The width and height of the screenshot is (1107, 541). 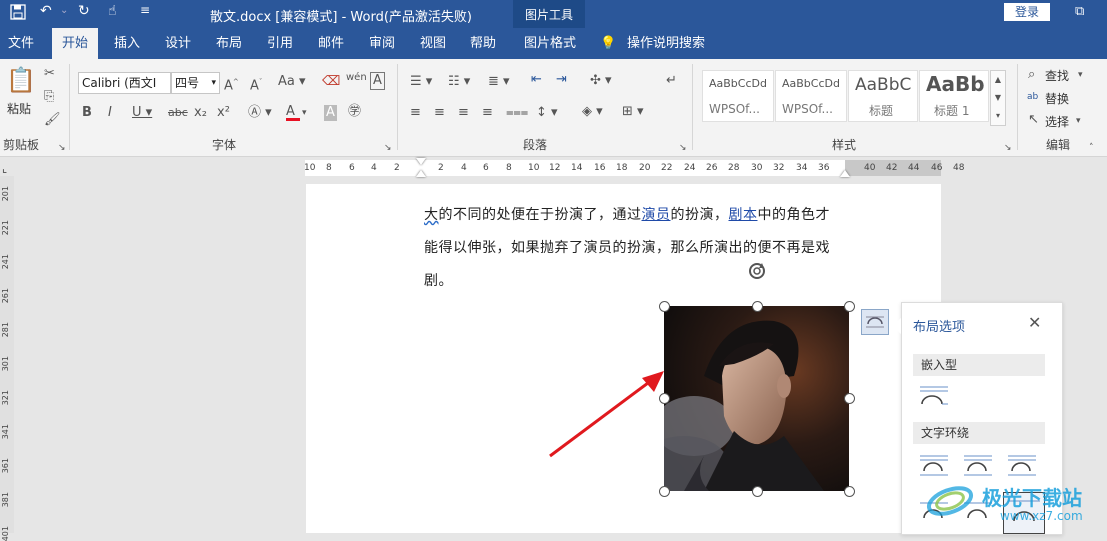 What do you see at coordinates (178, 43) in the screenshot?
I see `tab-design: 设计` at bounding box center [178, 43].